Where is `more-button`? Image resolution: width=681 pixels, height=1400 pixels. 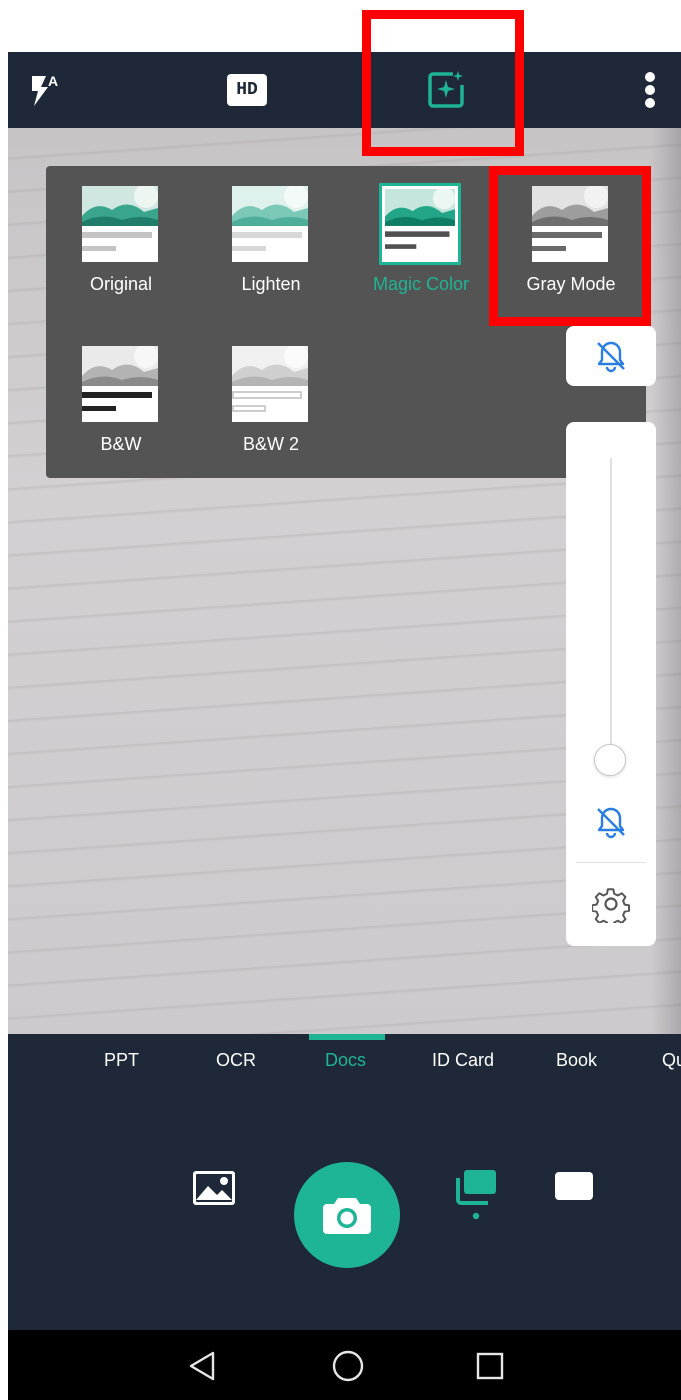 more-button is located at coordinates (650, 90).